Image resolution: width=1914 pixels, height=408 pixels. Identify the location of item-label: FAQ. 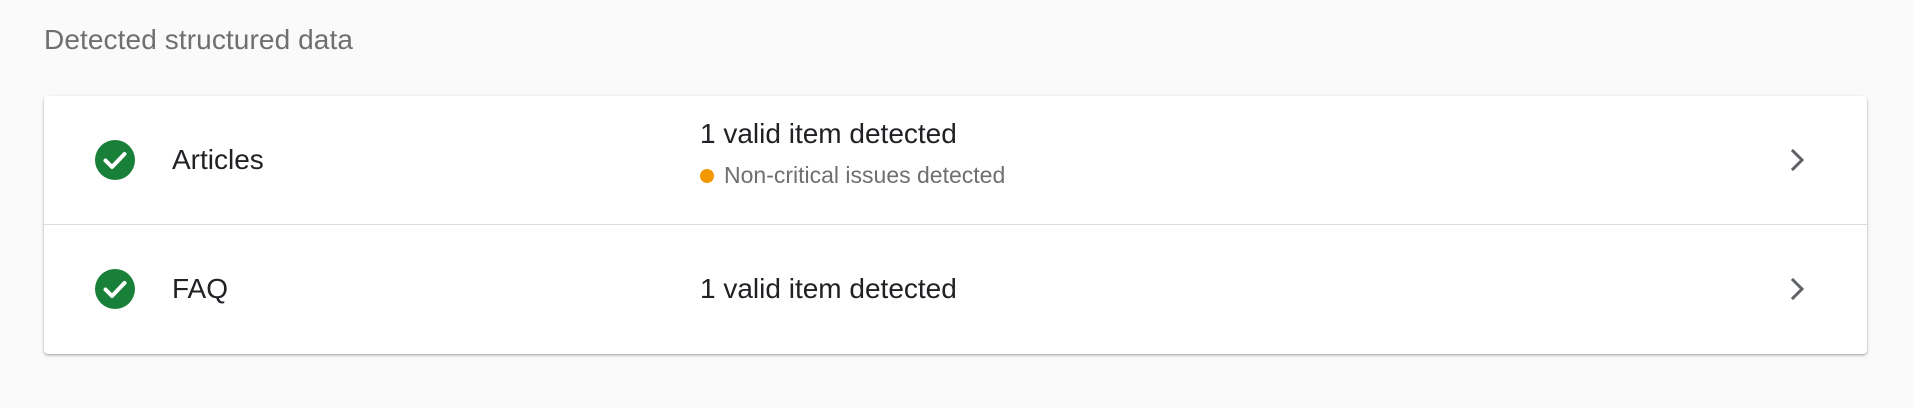
(200, 288).